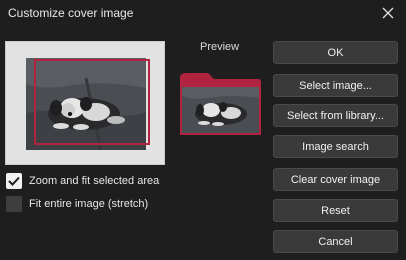 This screenshot has width=406, height=260. Describe the element at coordinates (335, 179) in the screenshot. I see `clear-cover-image-button: Clear cover image` at that location.